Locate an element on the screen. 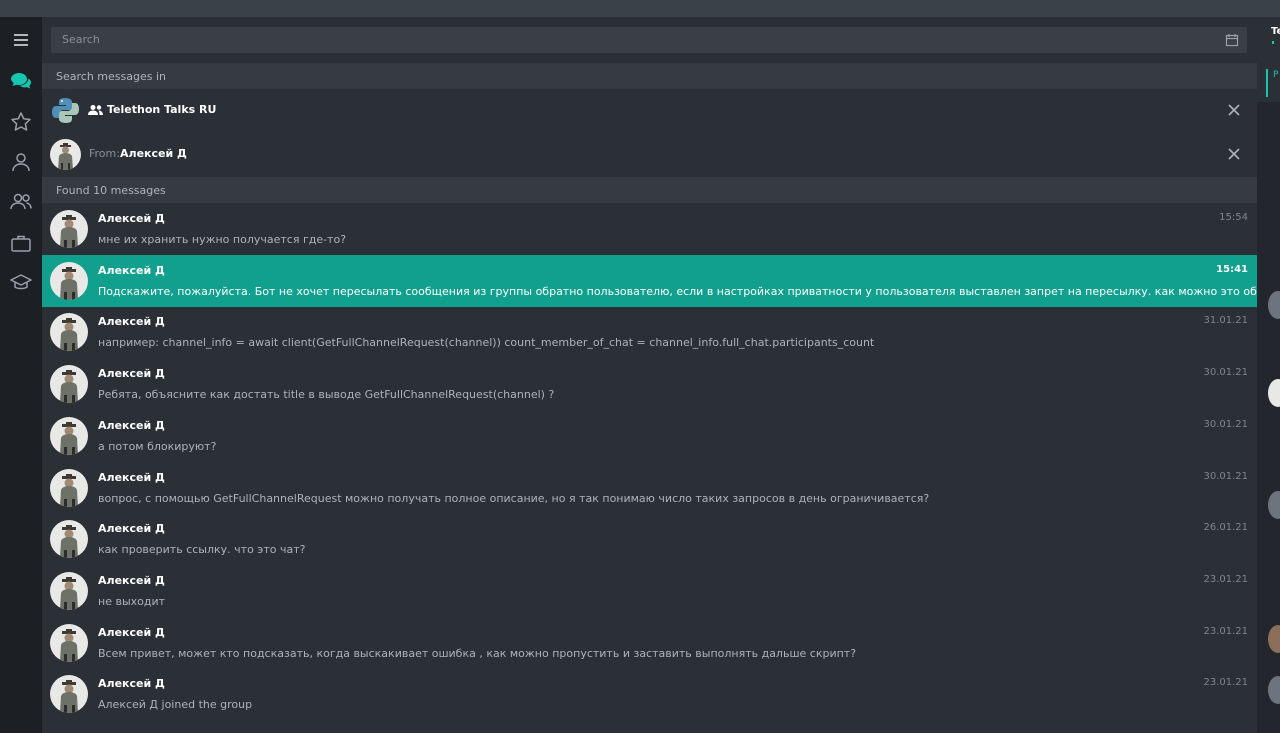  star-icon is located at coordinates (21, 122).